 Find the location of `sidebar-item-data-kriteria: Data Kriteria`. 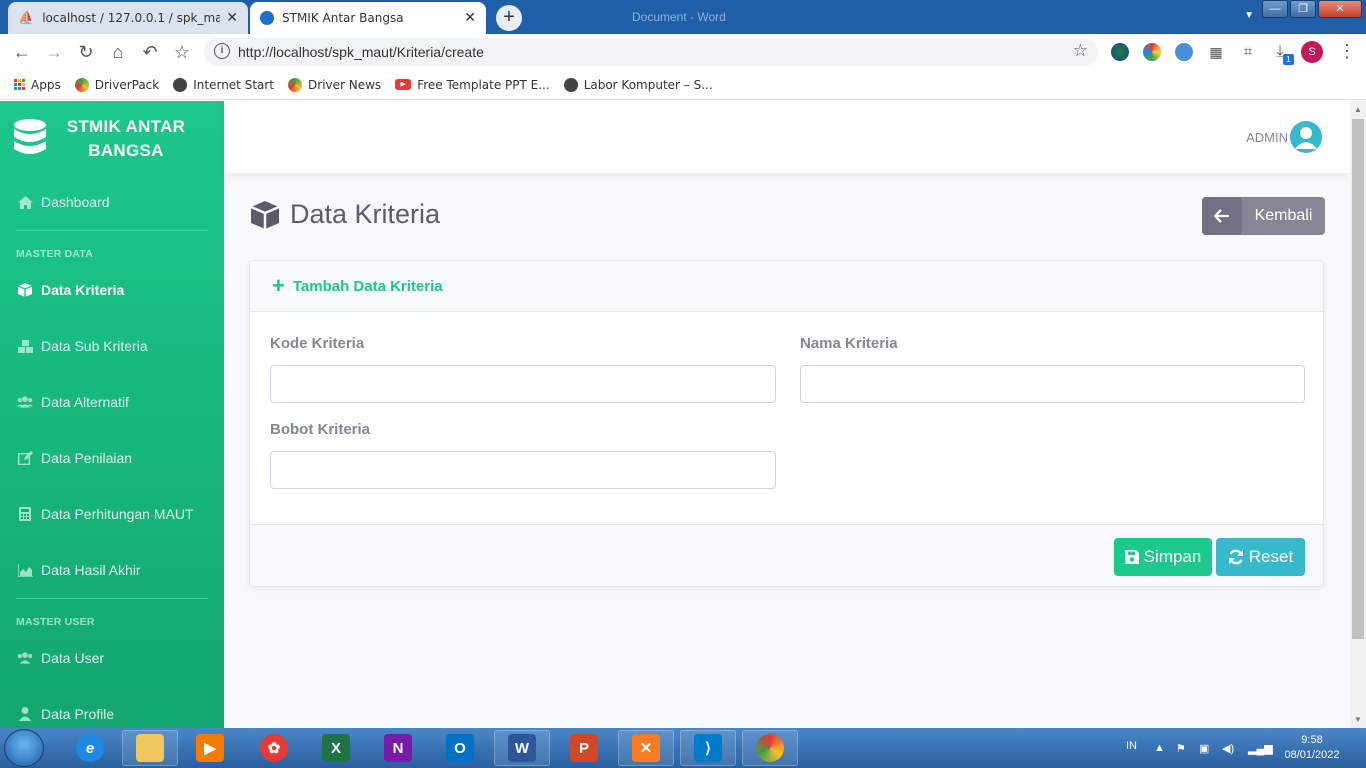

sidebar-item-data-kriteria: Data Kriteria is located at coordinates (112, 290).